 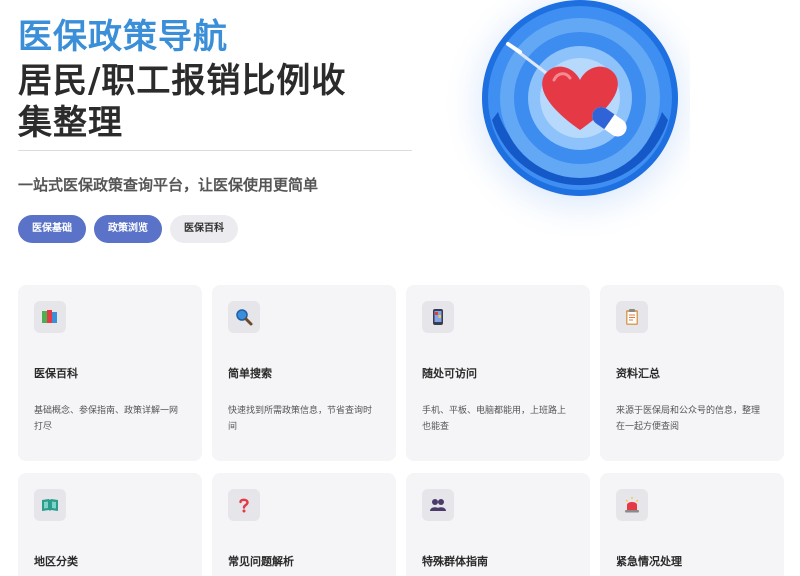 I want to click on feature-desc: 快速找到所需政策信息，节省查询时间, so click(x=300, y=419).